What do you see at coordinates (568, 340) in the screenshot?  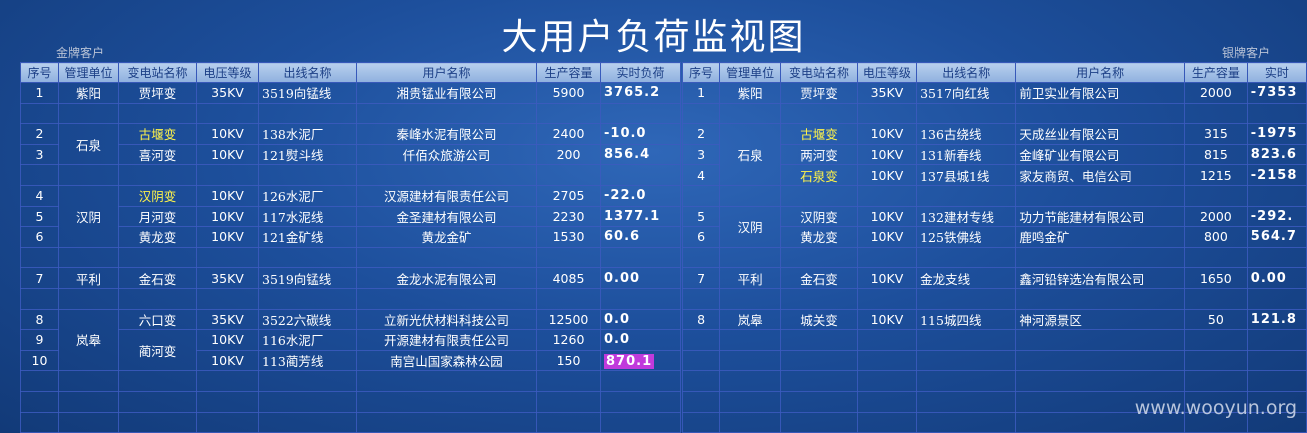 I see `row-capacity: 1260` at bounding box center [568, 340].